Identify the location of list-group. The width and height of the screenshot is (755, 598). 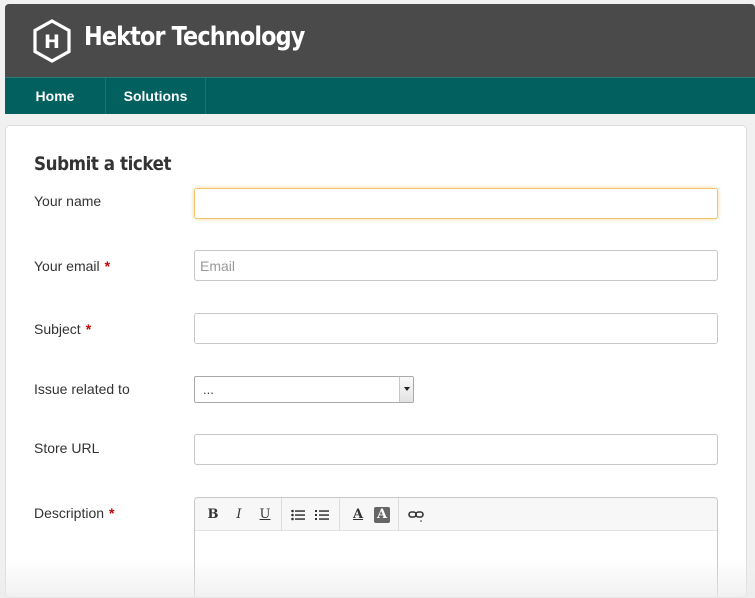
(311, 514).